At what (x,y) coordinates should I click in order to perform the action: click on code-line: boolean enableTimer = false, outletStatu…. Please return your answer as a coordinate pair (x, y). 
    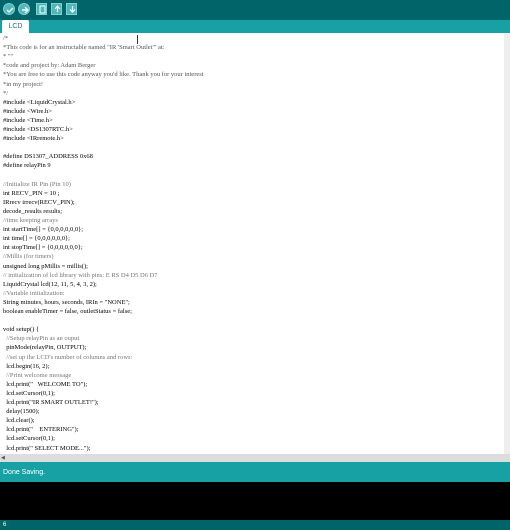
    Looking at the image, I should click on (67, 311).